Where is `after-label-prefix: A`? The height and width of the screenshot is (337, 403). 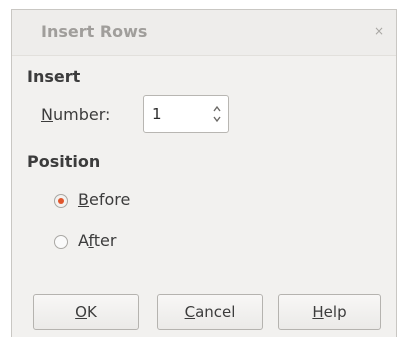
after-label-prefix: A is located at coordinates (83, 240).